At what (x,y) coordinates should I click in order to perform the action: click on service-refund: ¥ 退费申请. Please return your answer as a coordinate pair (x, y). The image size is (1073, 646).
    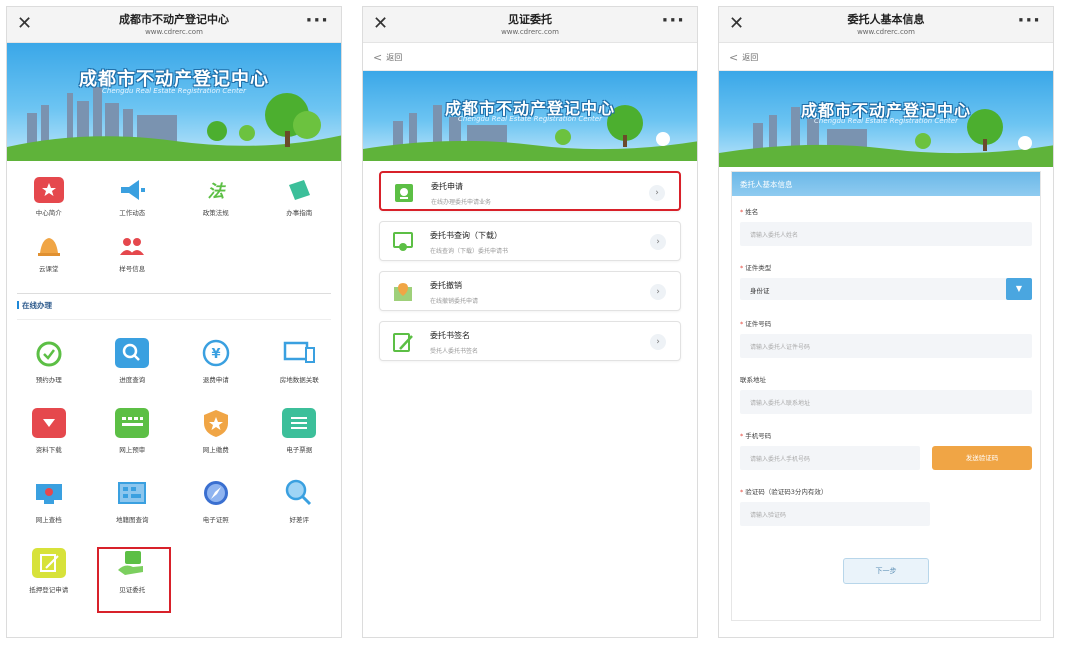
    Looking at the image, I should click on (216, 363).